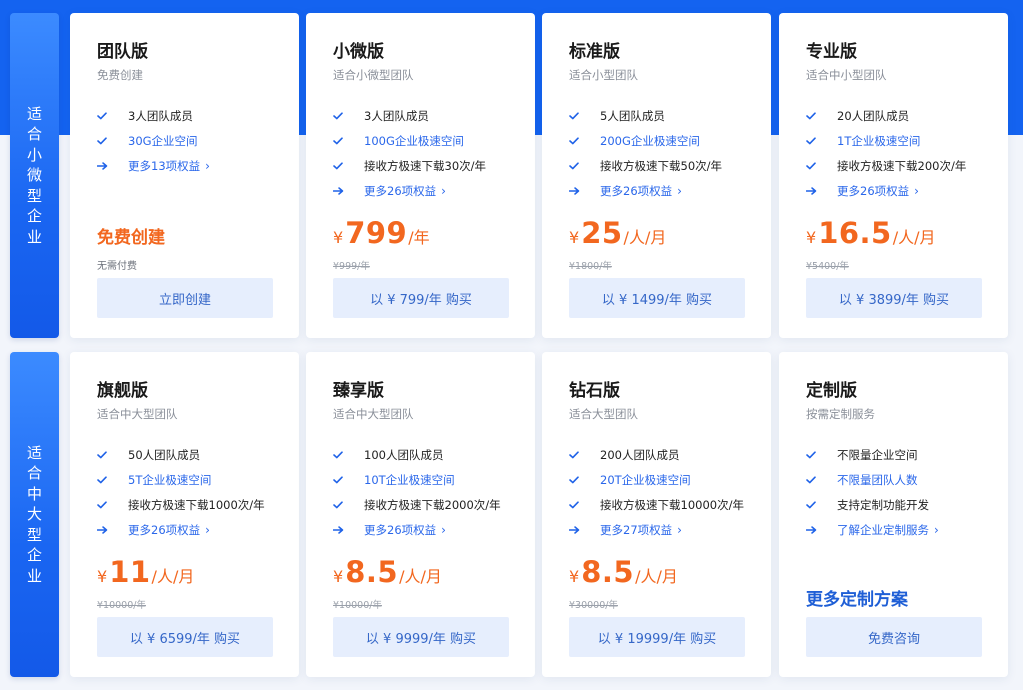  What do you see at coordinates (376, 233) in the screenshot?
I see `price-amount: 799` at bounding box center [376, 233].